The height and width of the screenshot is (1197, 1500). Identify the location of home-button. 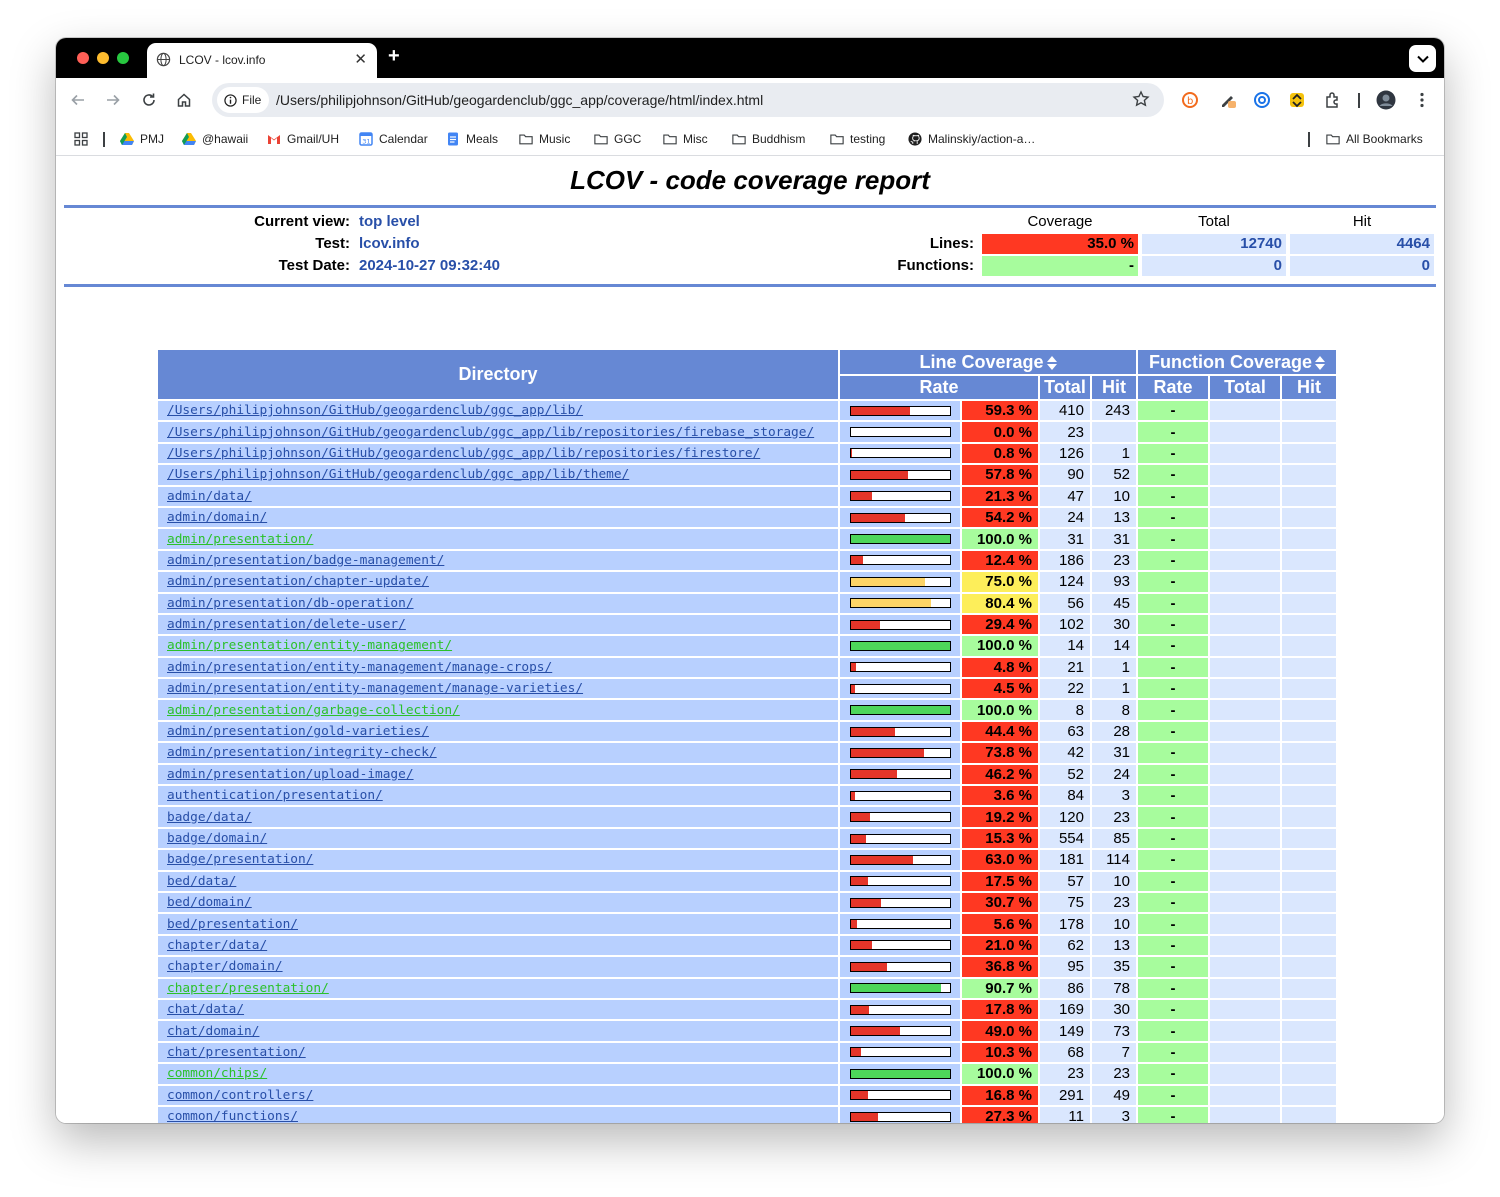
(184, 100).